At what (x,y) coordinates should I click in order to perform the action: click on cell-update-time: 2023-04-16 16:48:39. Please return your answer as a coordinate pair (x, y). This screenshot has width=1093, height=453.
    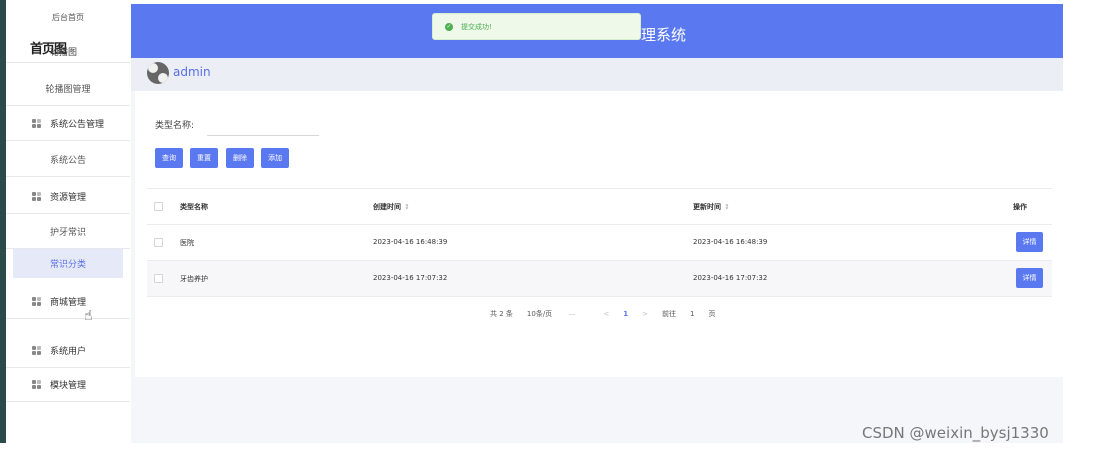
    Looking at the image, I should click on (730, 242).